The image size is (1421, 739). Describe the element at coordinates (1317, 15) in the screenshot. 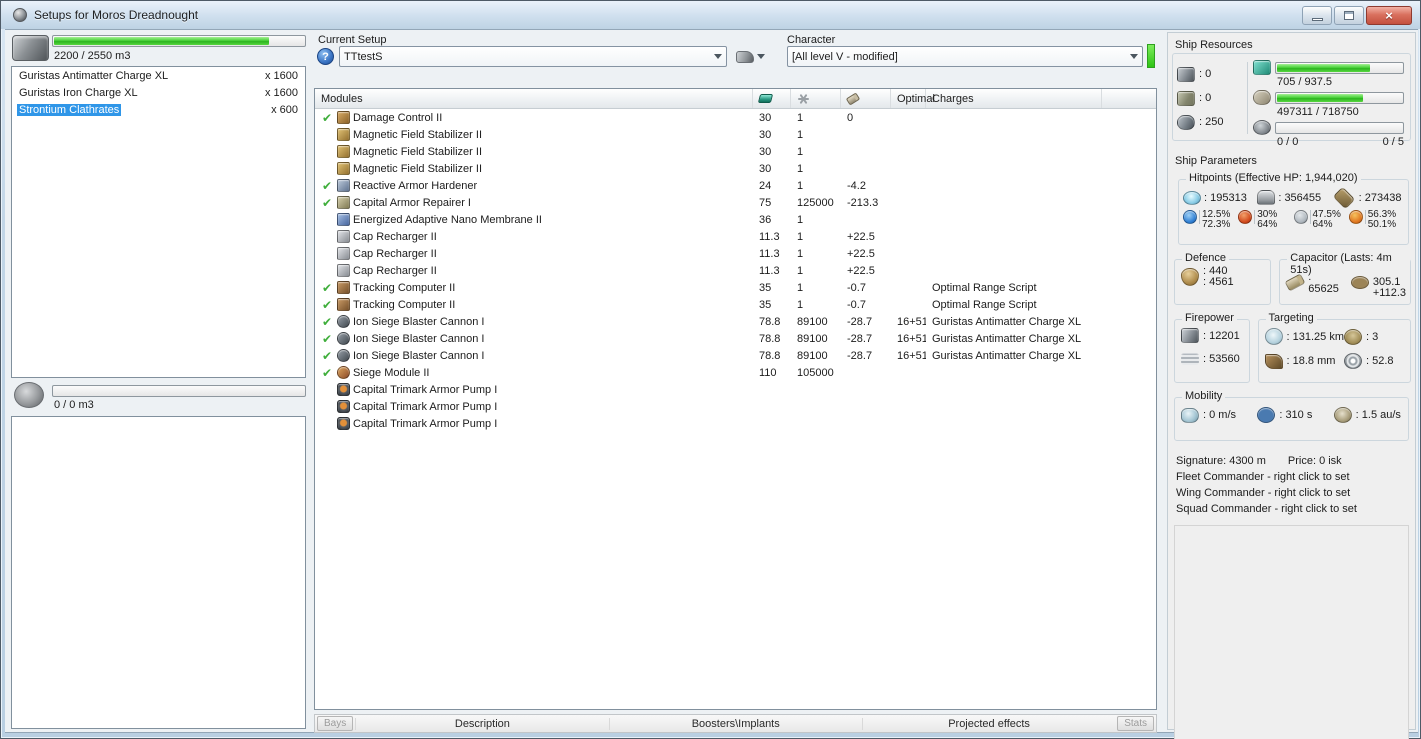

I see `minimize-button` at that location.